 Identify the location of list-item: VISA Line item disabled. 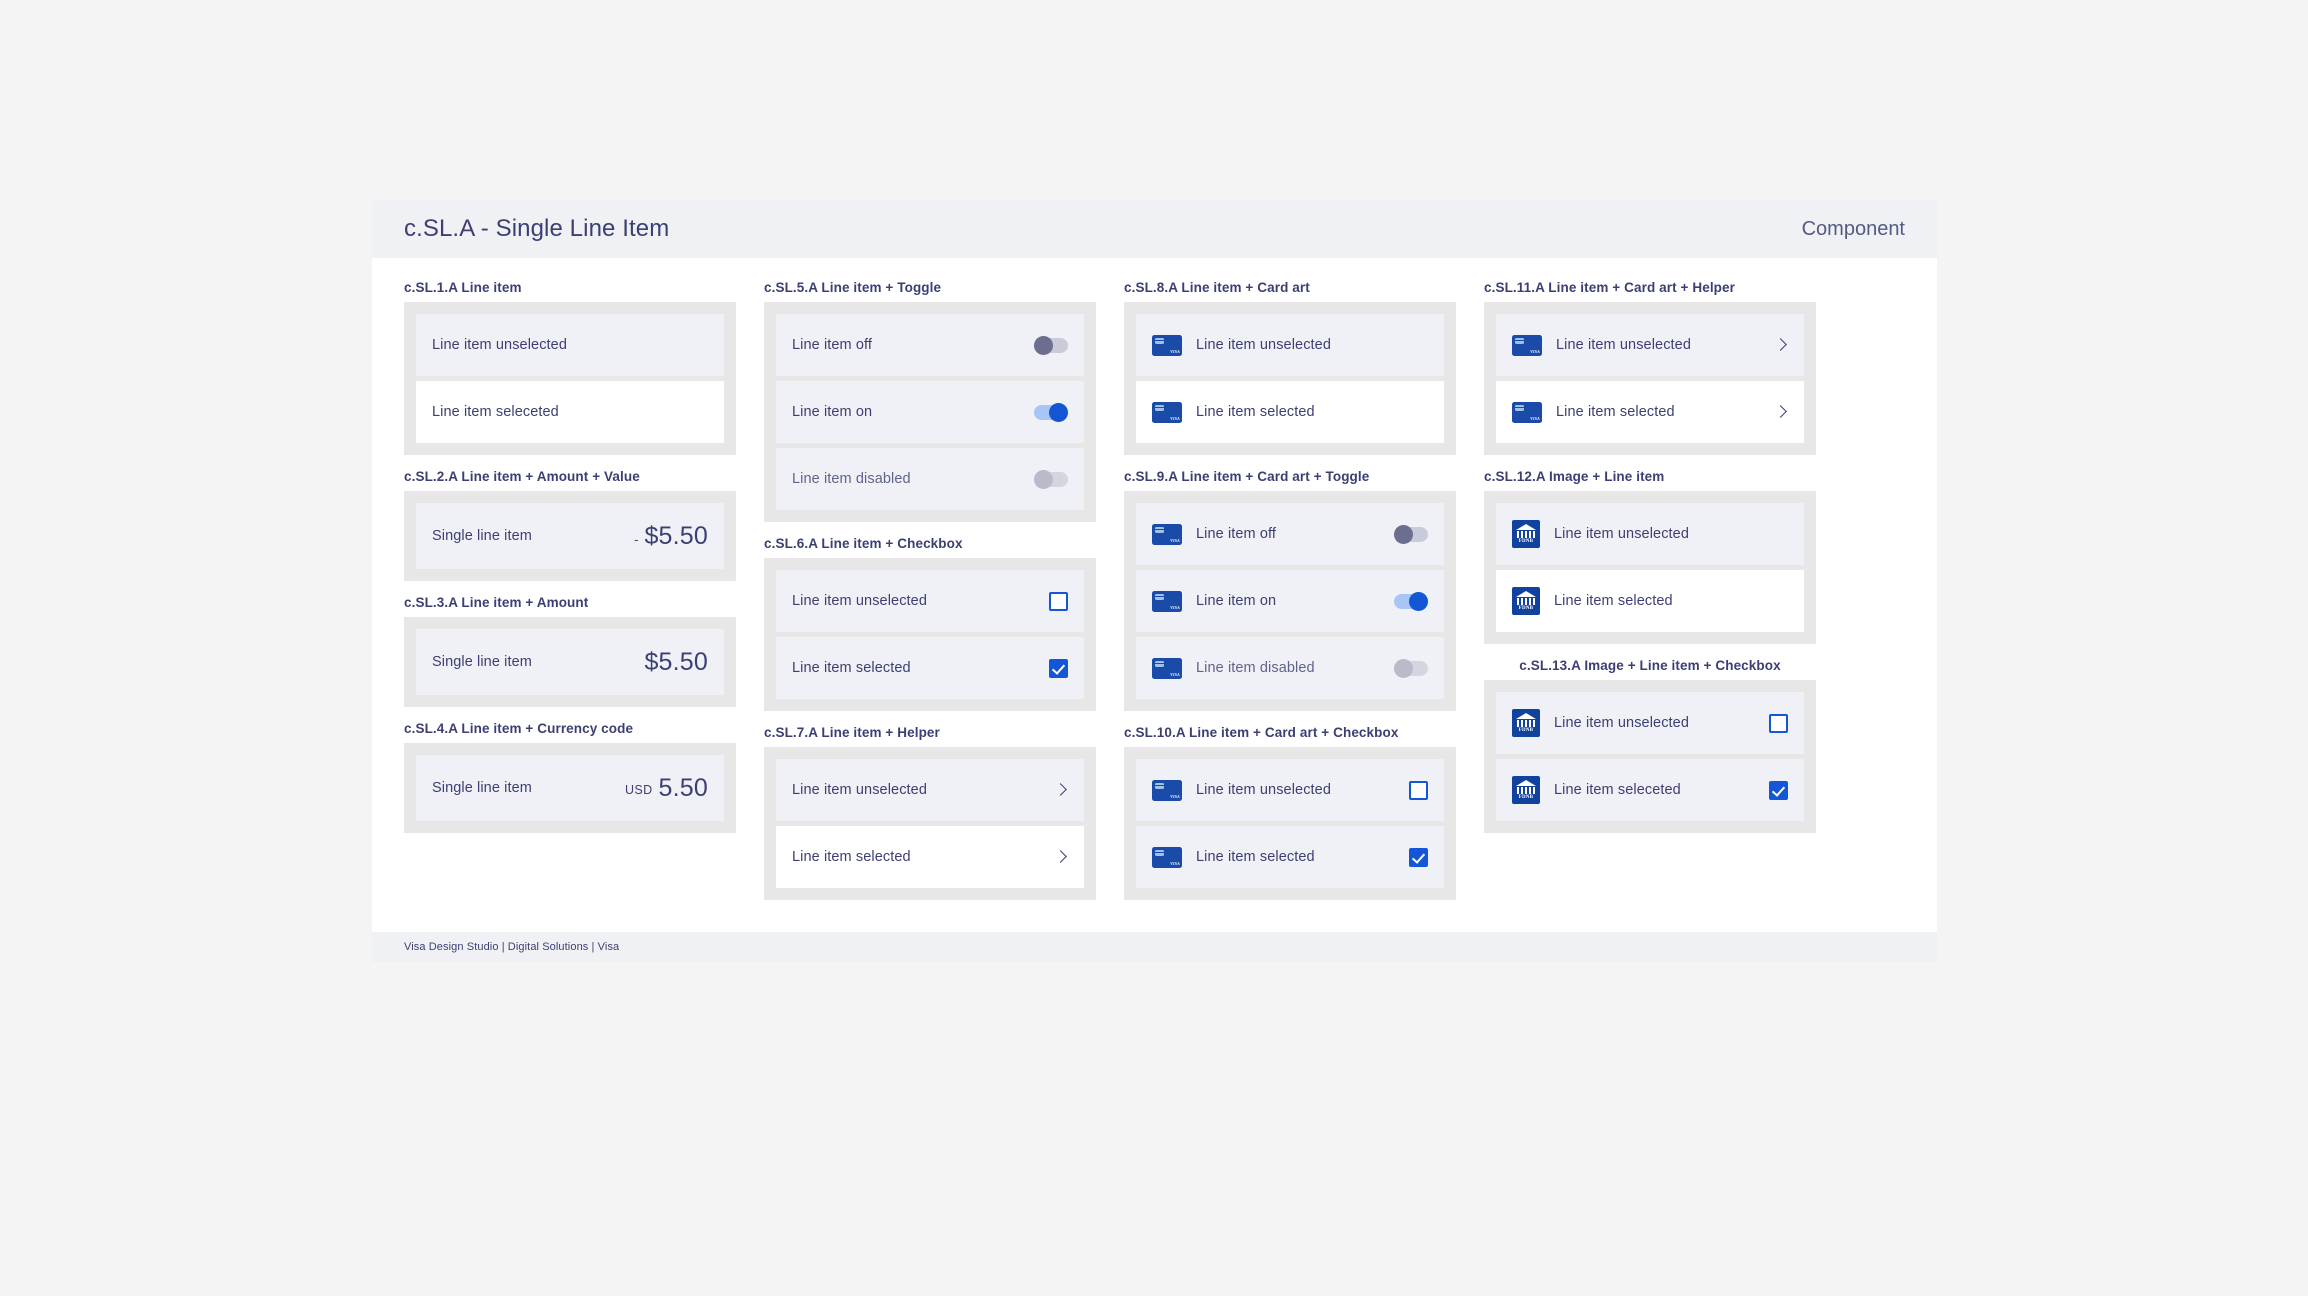
(1290, 668).